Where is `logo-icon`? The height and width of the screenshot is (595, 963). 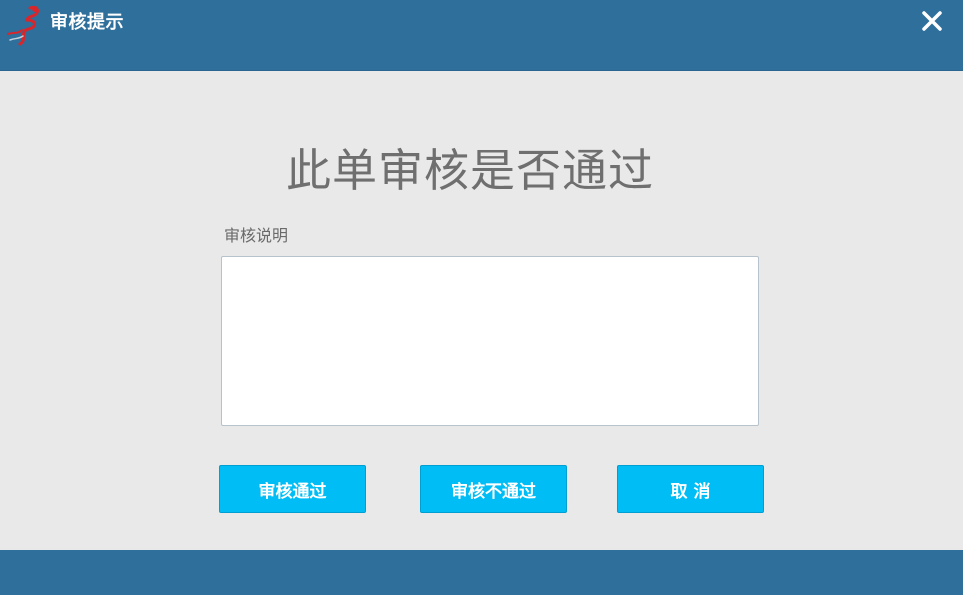 logo-icon is located at coordinates (23, 26).